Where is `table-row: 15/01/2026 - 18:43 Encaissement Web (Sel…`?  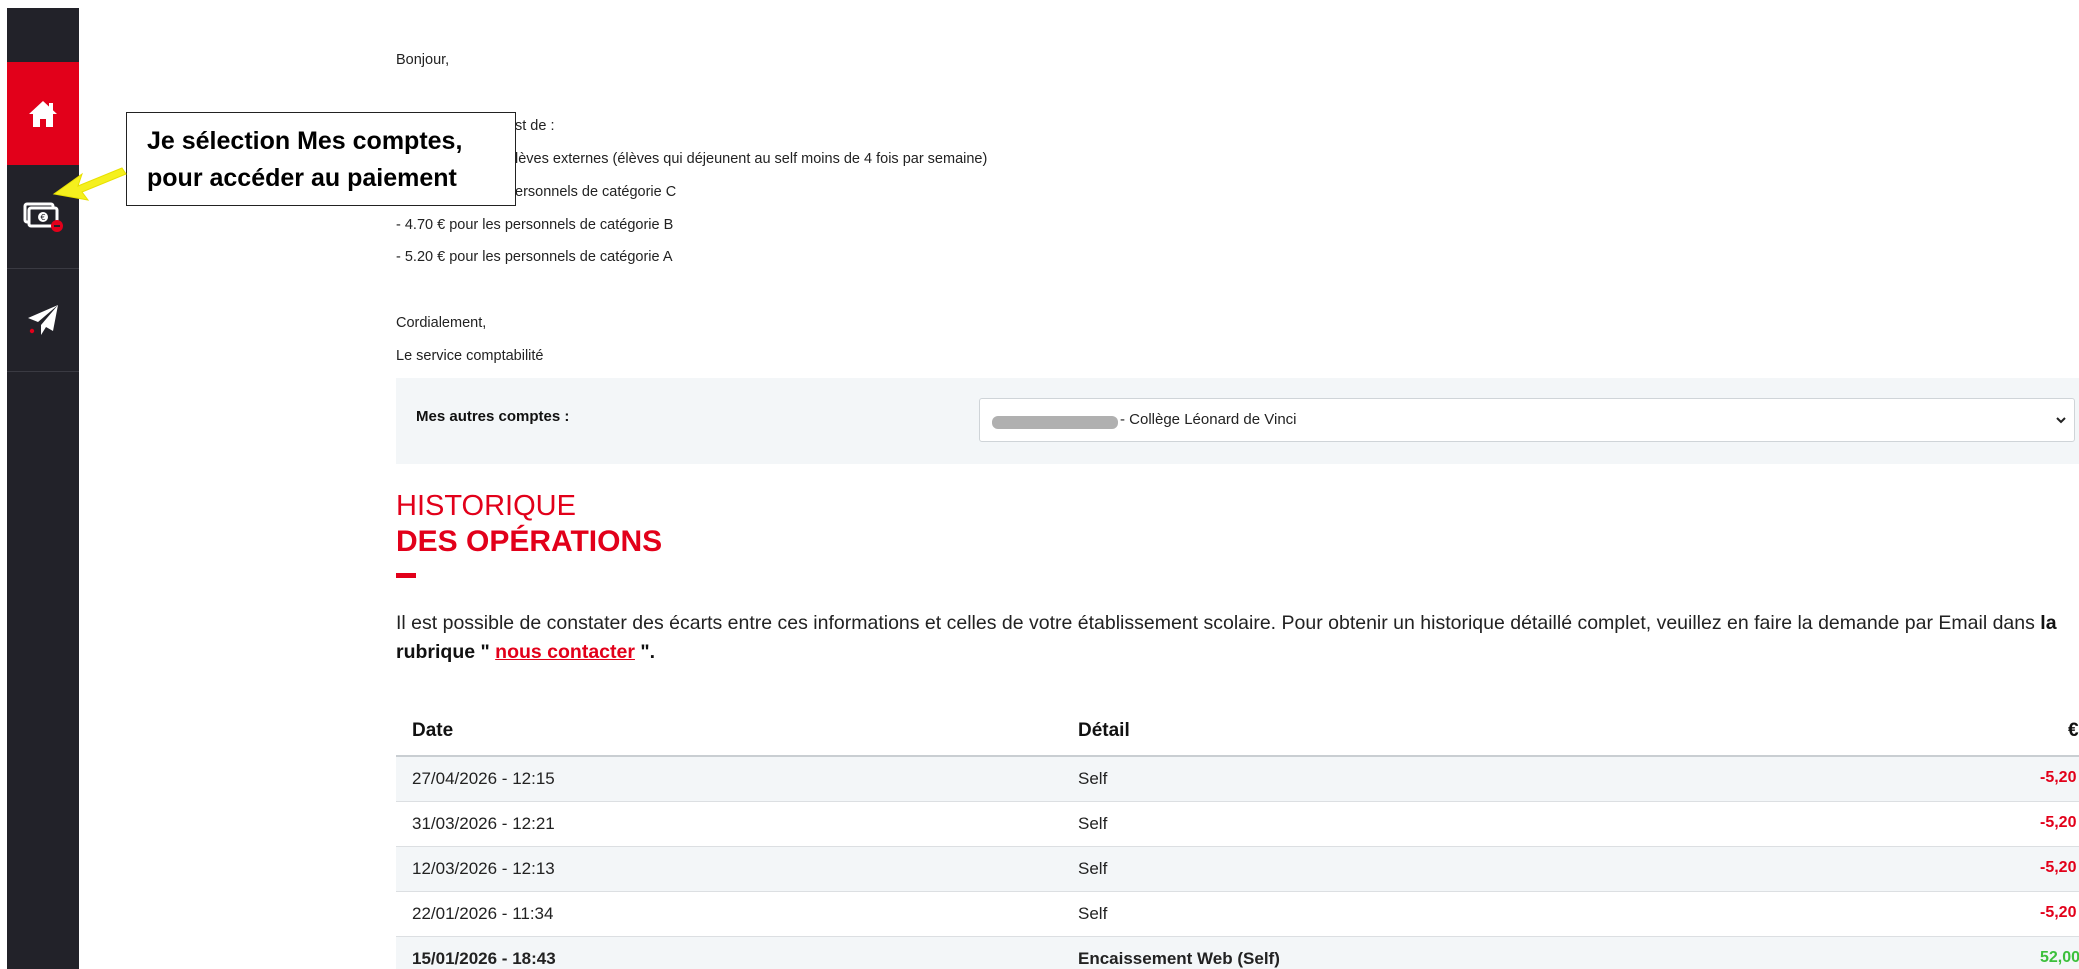 table-row: 15/01/2026 - 18:43 Encaissement Web (Sel… is located at coordinates (1237, 953).